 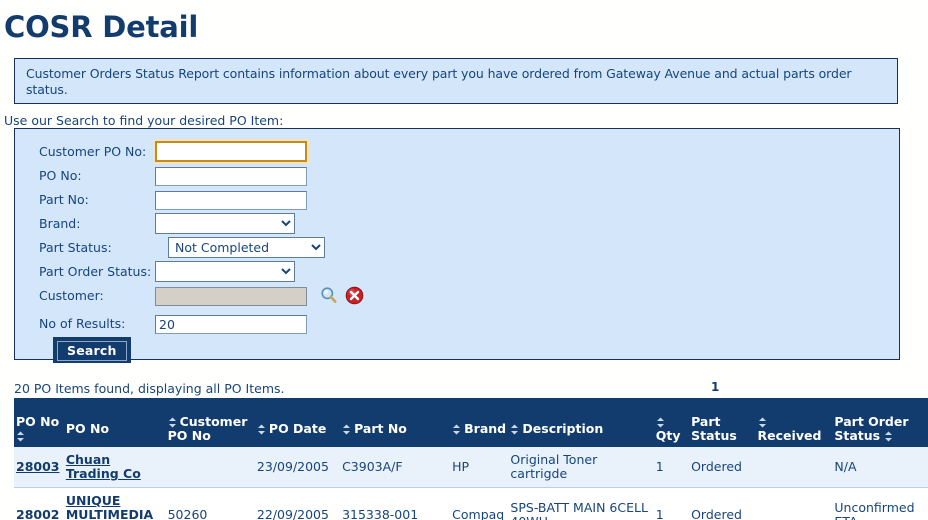 What do you see at coordinates (246, 247) in the screenshot?
I see `part-status-select: Not Completed` at bounding box center [246, 247].